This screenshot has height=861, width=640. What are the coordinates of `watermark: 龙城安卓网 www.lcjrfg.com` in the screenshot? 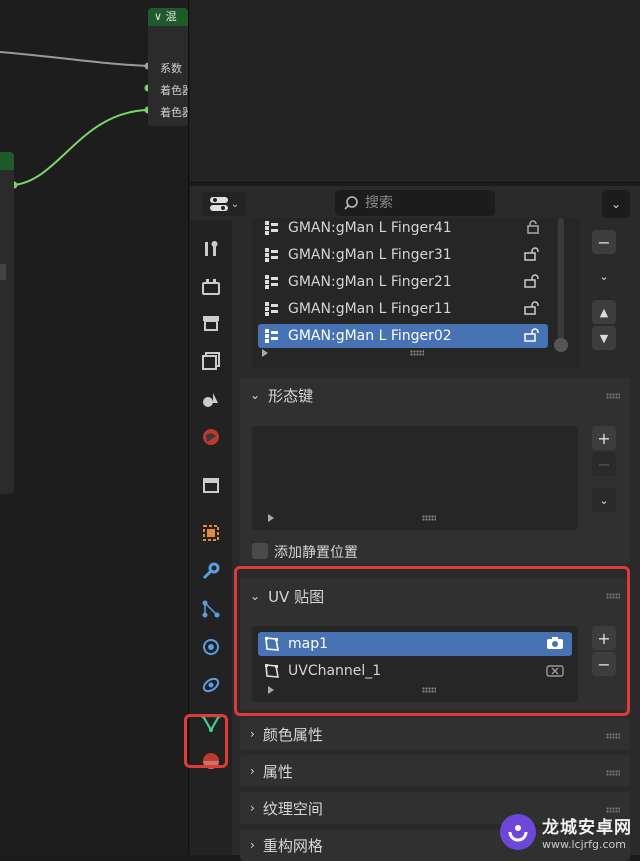 It's located at (566, 832).